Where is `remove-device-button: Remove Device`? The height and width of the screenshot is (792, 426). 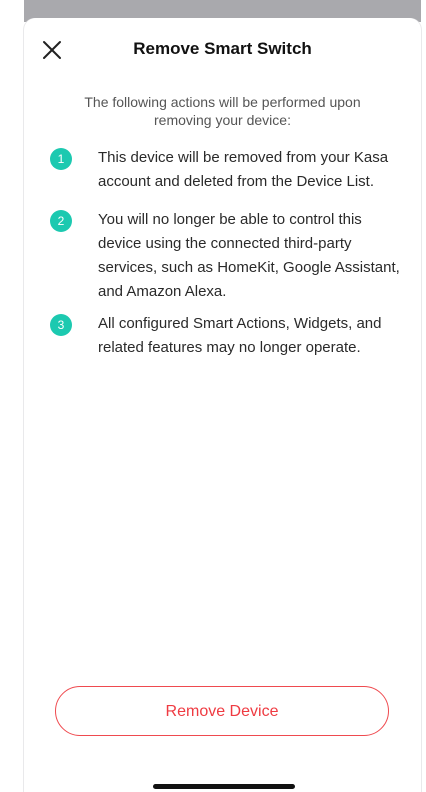 remove-device-button: Remove Device is located at coordinates (222, 711).